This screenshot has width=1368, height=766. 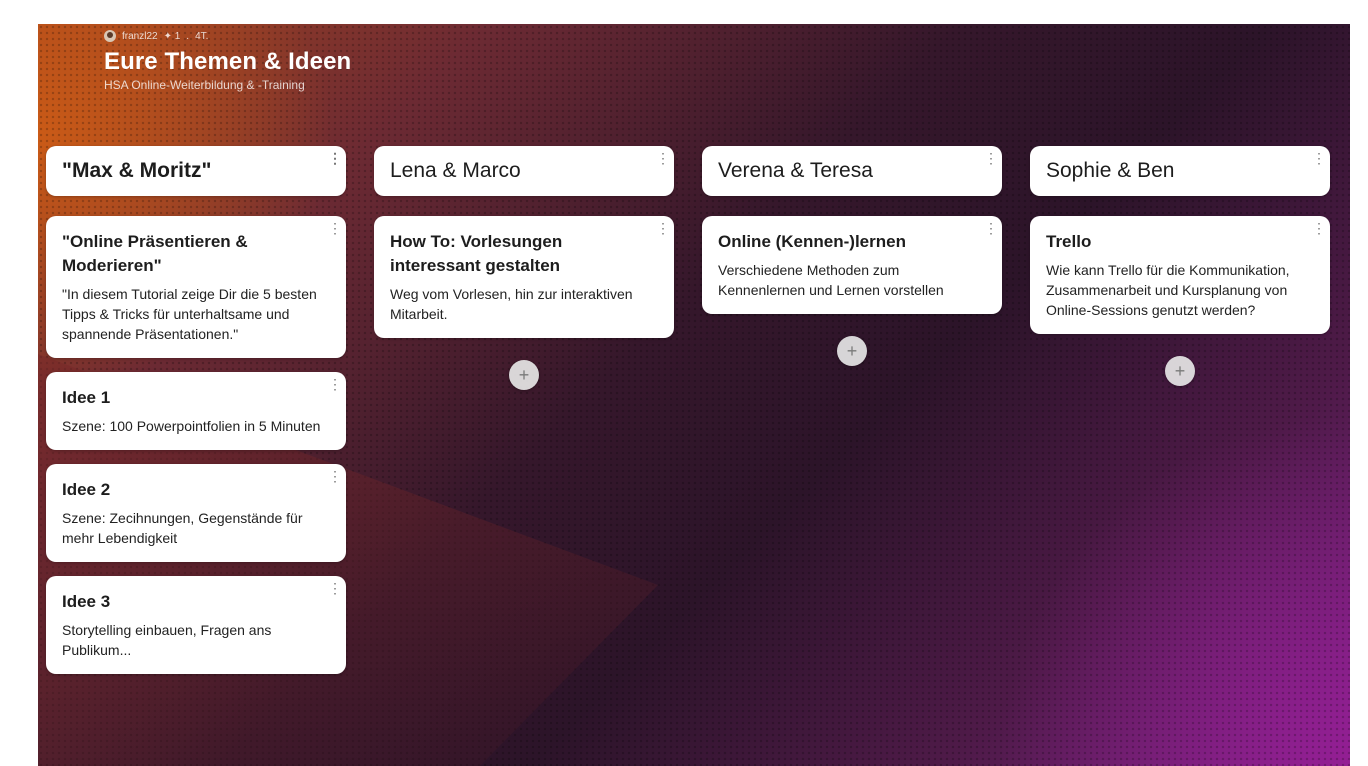 I want to click on author-name: franzl22, so click(x=140, y=36).